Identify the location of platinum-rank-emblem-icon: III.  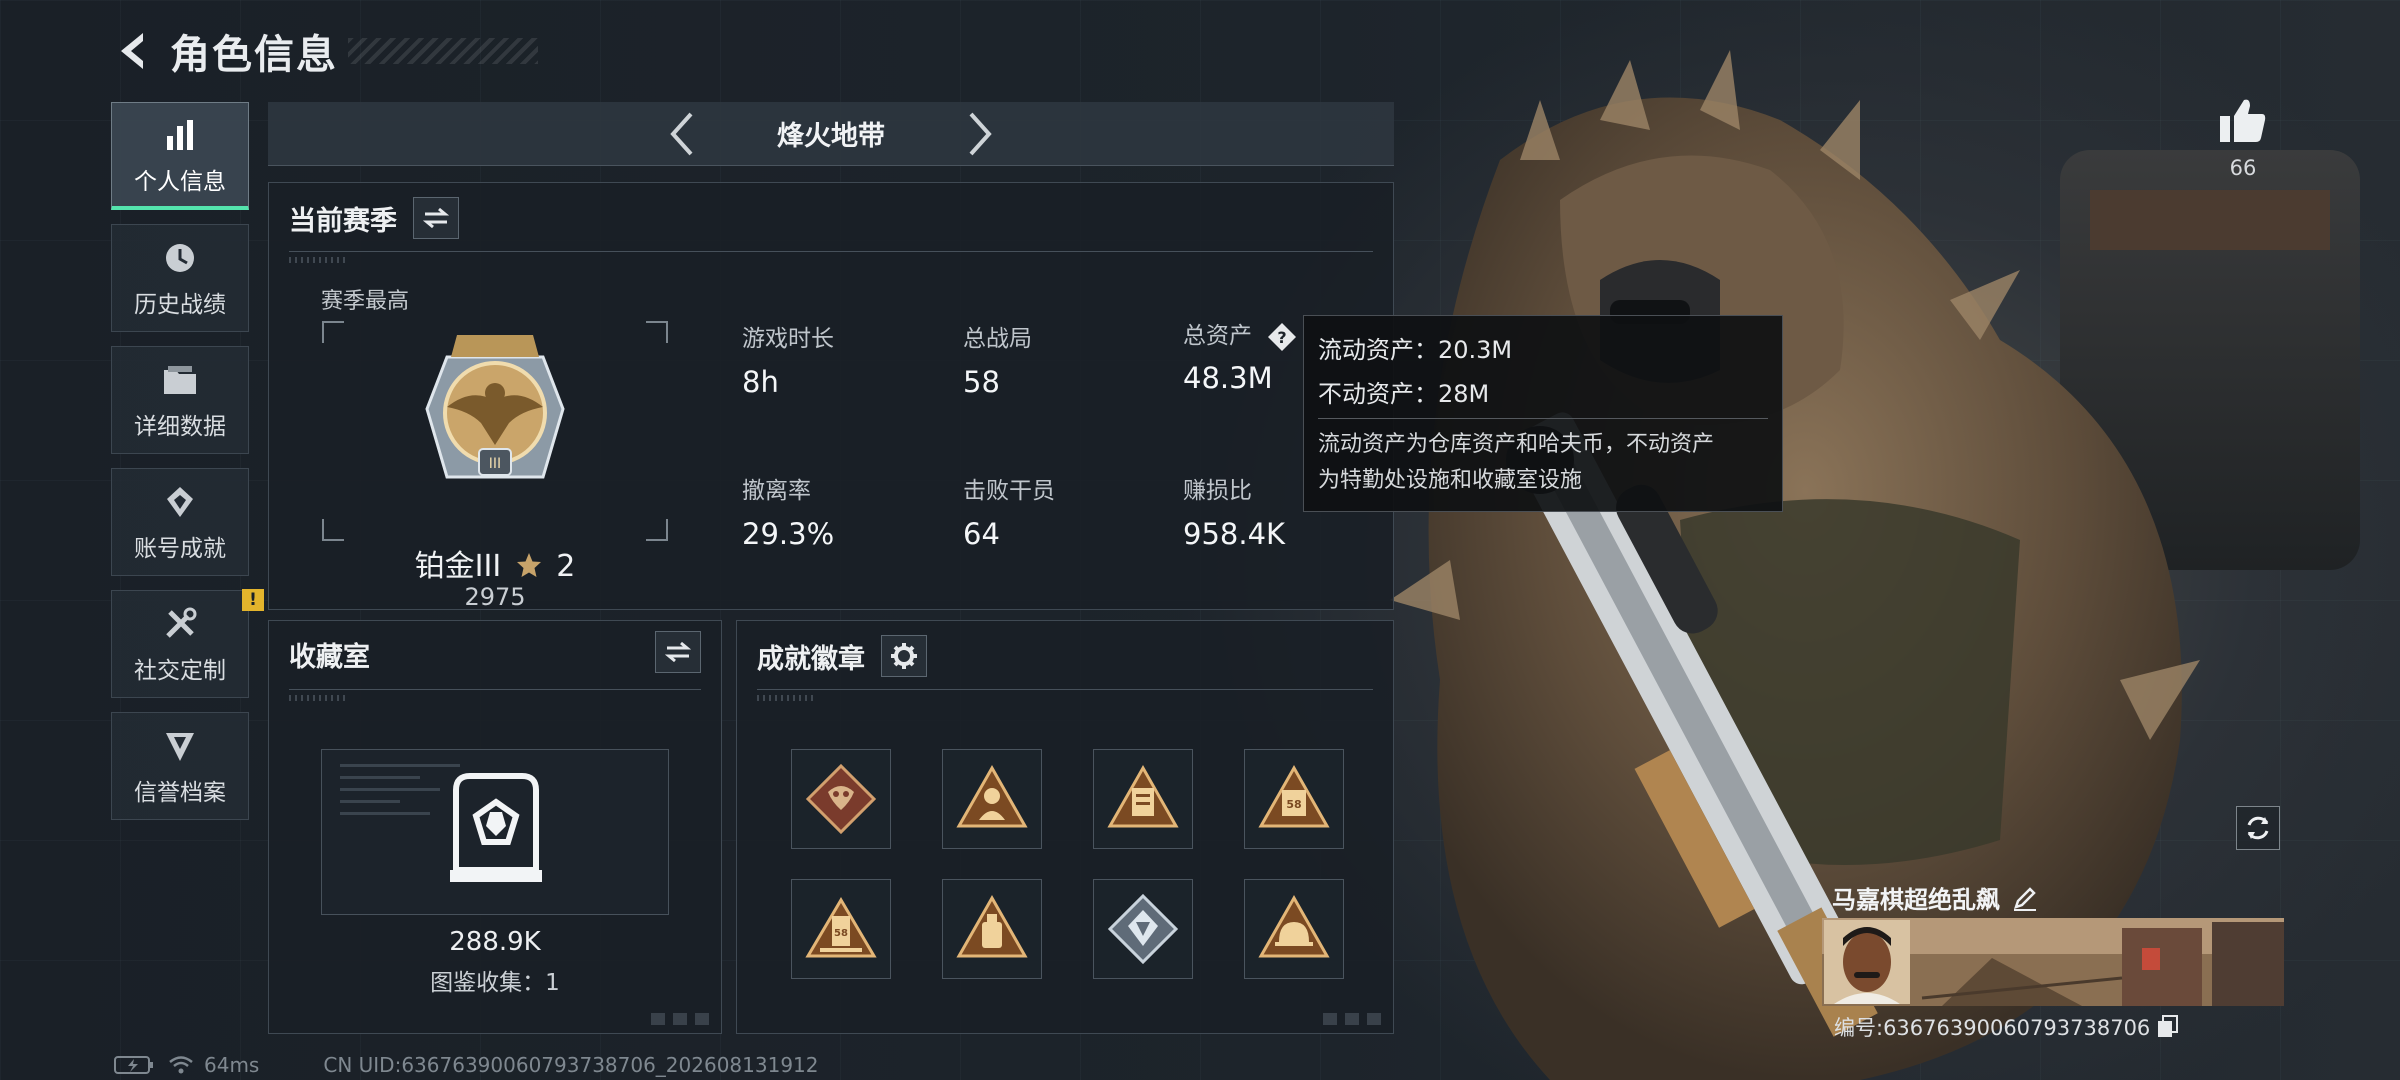
(495, 407).